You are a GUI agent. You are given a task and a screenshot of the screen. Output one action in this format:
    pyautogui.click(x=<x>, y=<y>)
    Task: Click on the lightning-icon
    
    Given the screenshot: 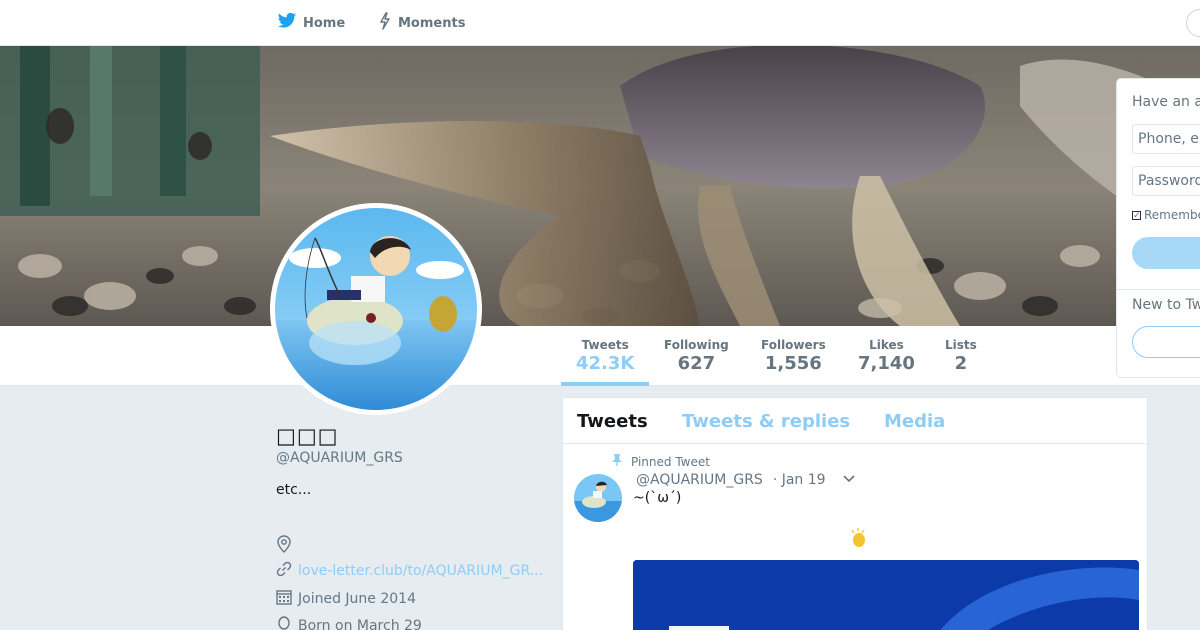 What is the action you would take?
    pyautogui.click(x=385, y=23)
    